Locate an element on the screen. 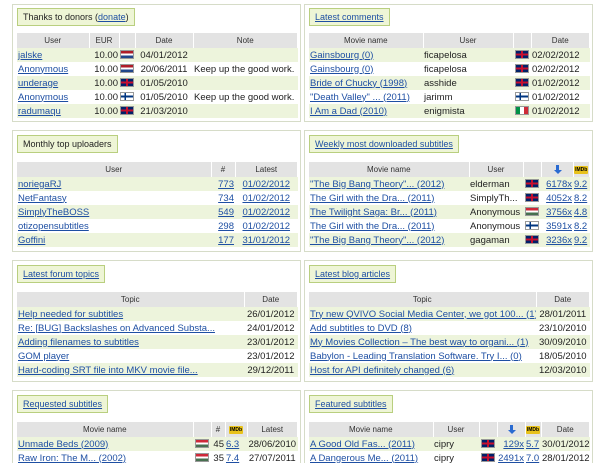  uploader-count-link: 177 is located at coordinates (226, 240).